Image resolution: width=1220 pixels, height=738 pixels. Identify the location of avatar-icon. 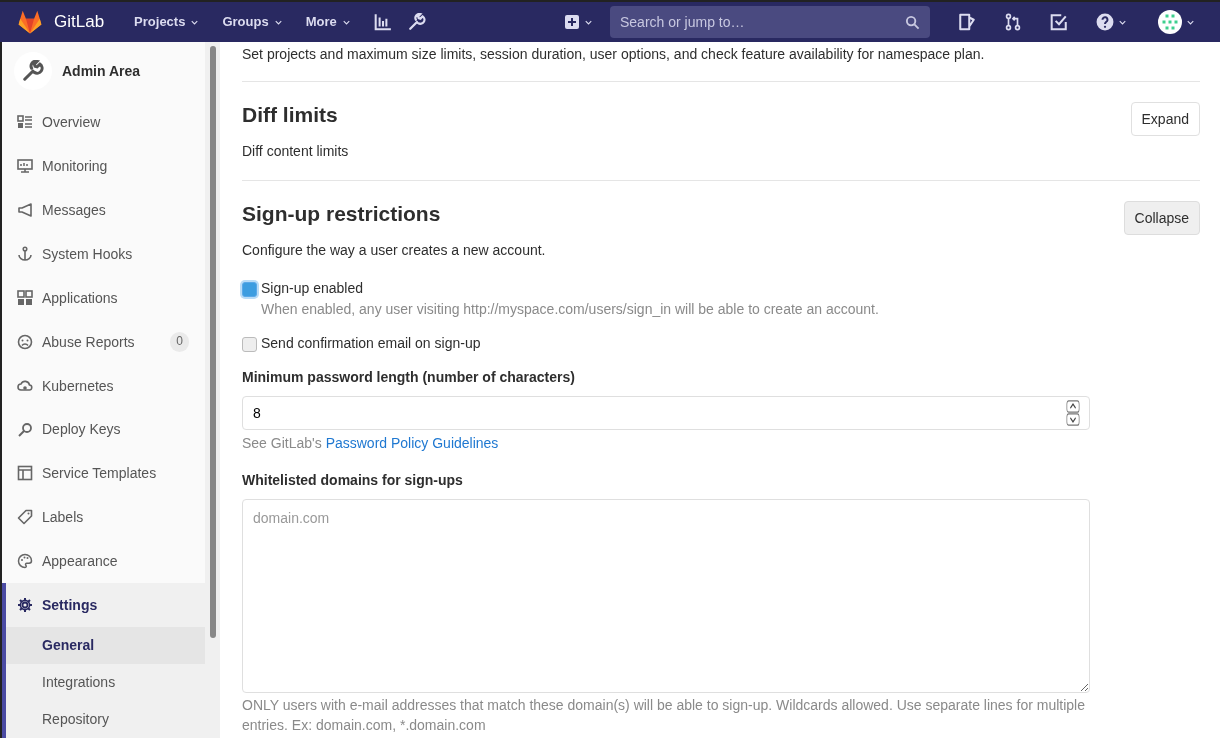
(1170, 22).